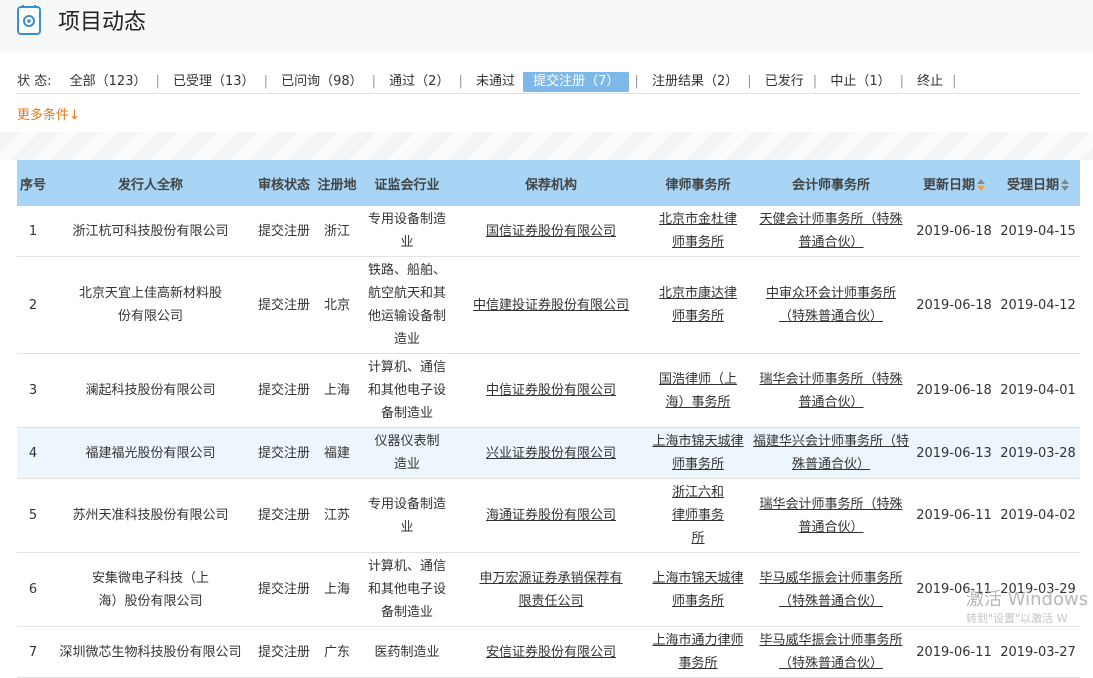 The height and width of the screenshot is (678, 1093). I want to click on windows-activation-hint: 转到"设置"以激活 W, so click(1017, 618).